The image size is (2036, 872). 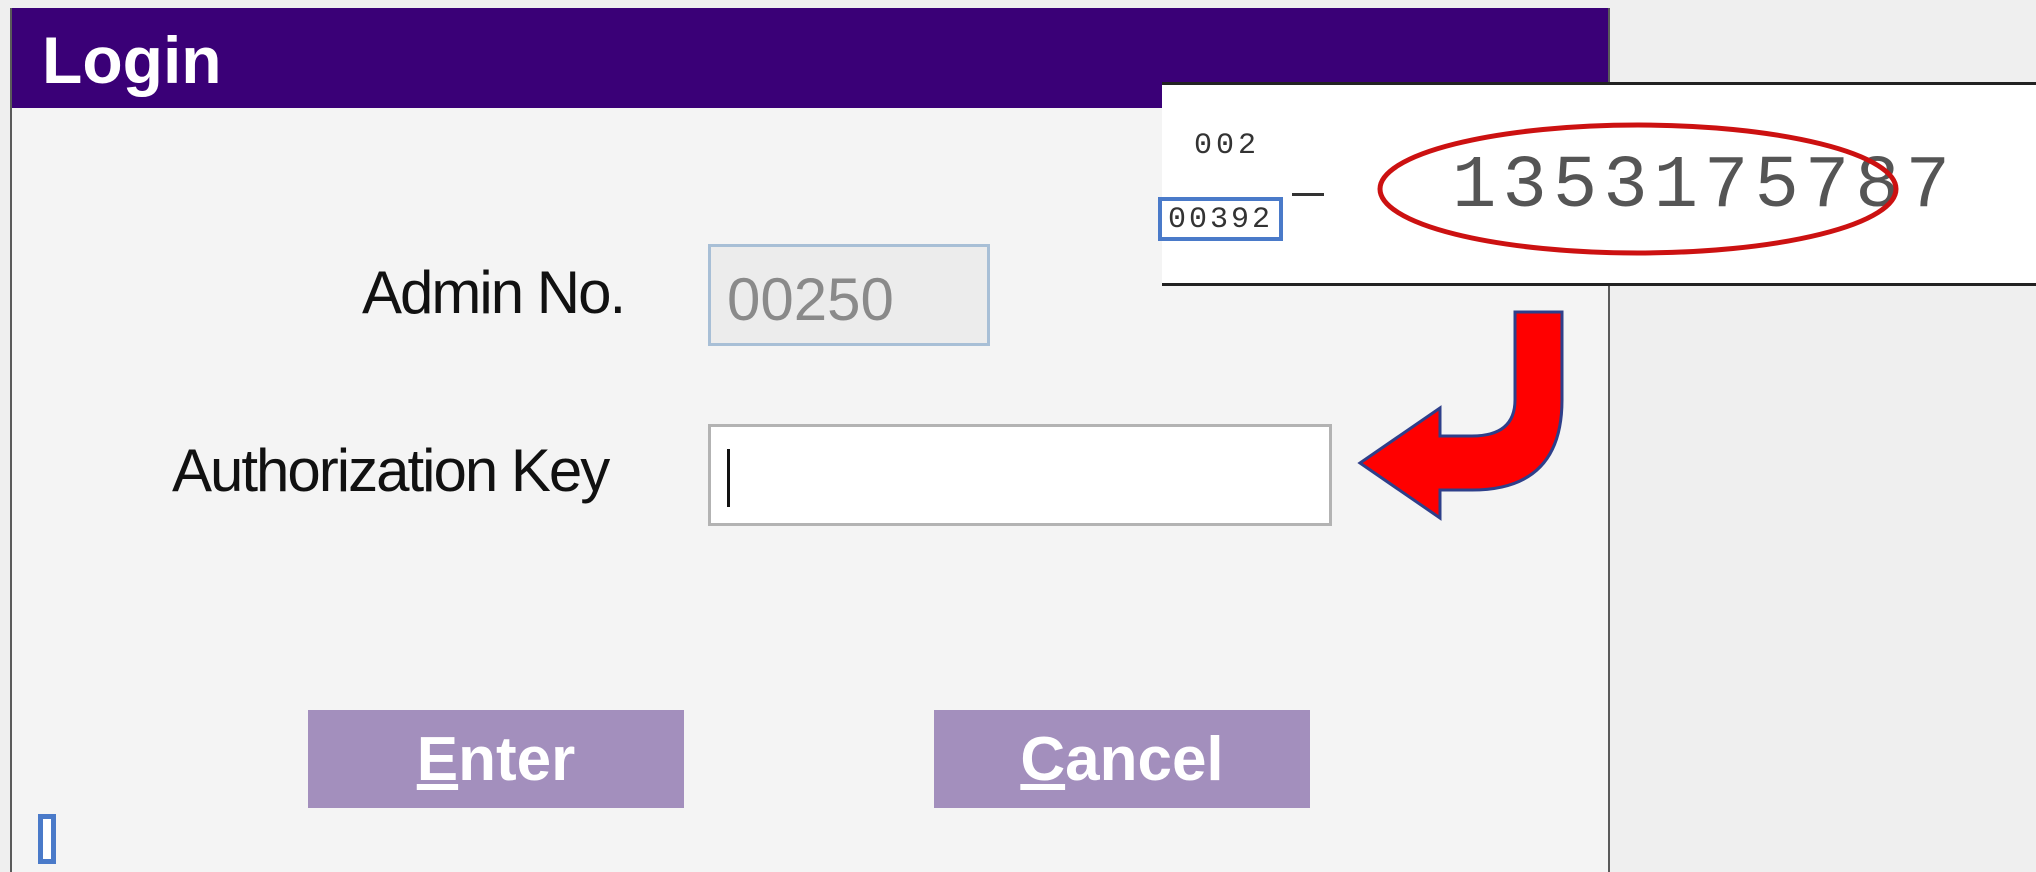 I want to click on cancel-mnemonic: C, so click(x=1043, y=759).